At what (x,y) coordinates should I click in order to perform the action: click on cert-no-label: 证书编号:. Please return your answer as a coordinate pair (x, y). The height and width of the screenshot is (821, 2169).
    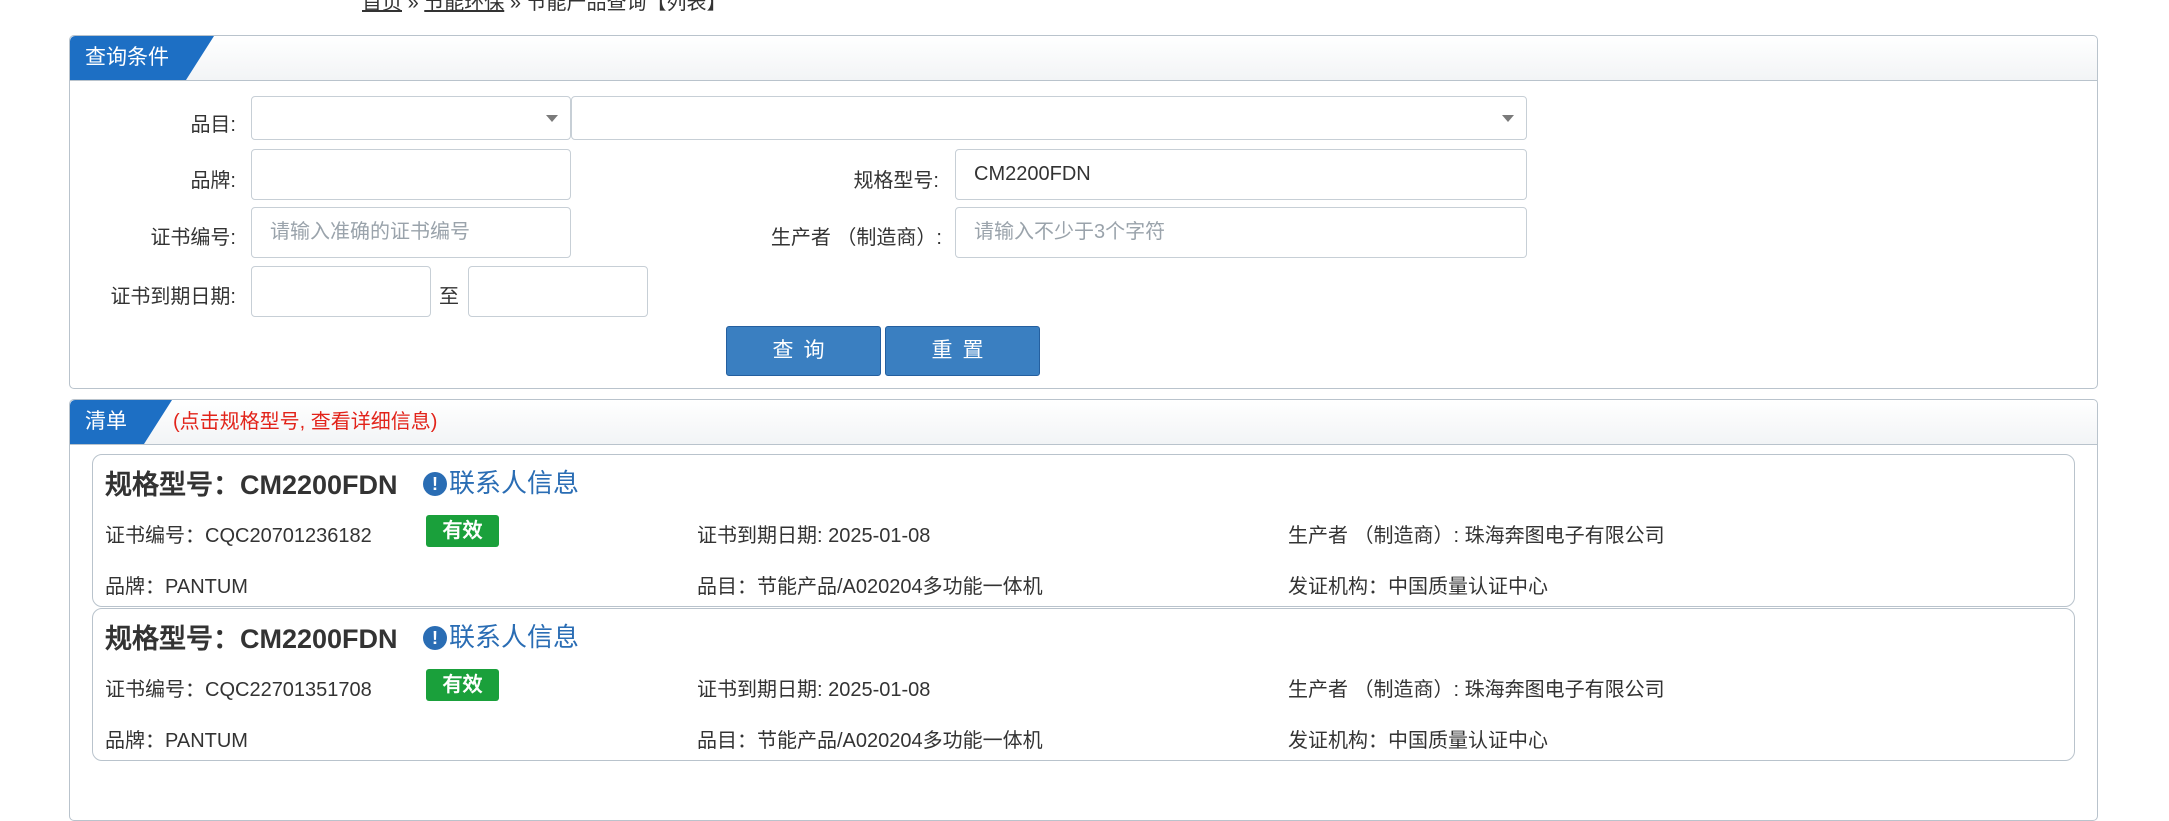
    Looking at the image, I should click on (193, 238).